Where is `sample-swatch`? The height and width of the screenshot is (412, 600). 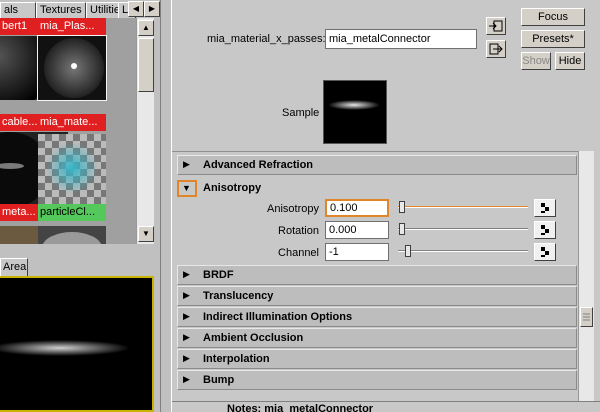
sample-swatch is located at coordinates (355, 112).